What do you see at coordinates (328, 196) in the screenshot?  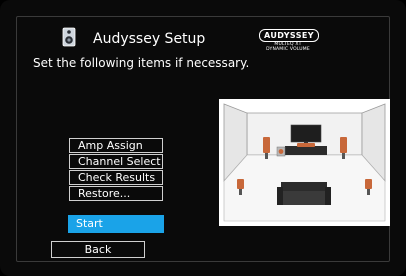 I see `sofa-right-arm` at bounding box center [328, 196].